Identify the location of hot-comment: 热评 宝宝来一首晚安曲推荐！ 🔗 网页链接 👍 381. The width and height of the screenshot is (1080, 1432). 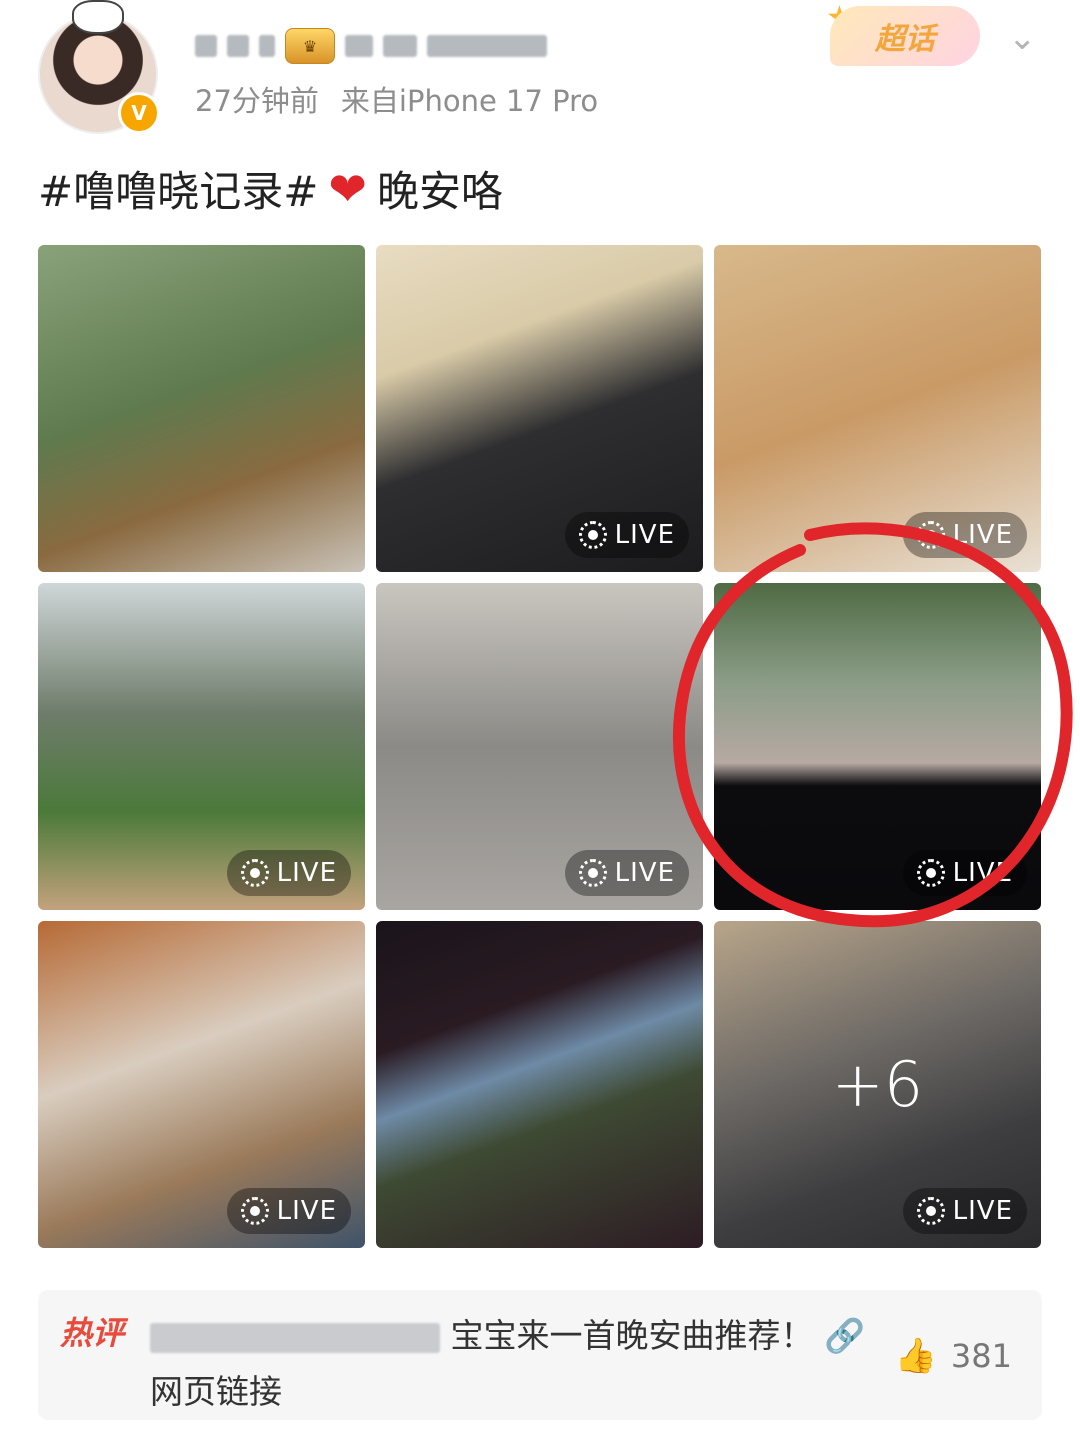
(540, 1355).